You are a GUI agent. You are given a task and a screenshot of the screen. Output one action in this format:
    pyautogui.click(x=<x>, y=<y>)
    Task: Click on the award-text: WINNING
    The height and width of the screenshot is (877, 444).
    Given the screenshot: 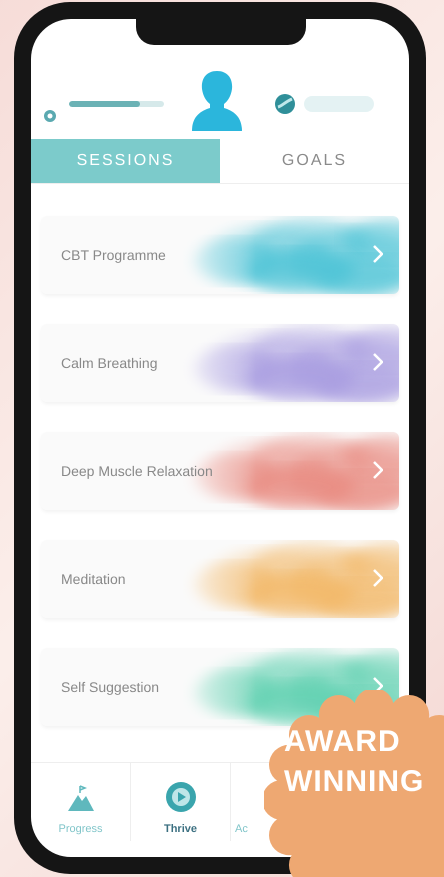 What is the action you would take?
    pyautogui.click(x=354, y=782)
    